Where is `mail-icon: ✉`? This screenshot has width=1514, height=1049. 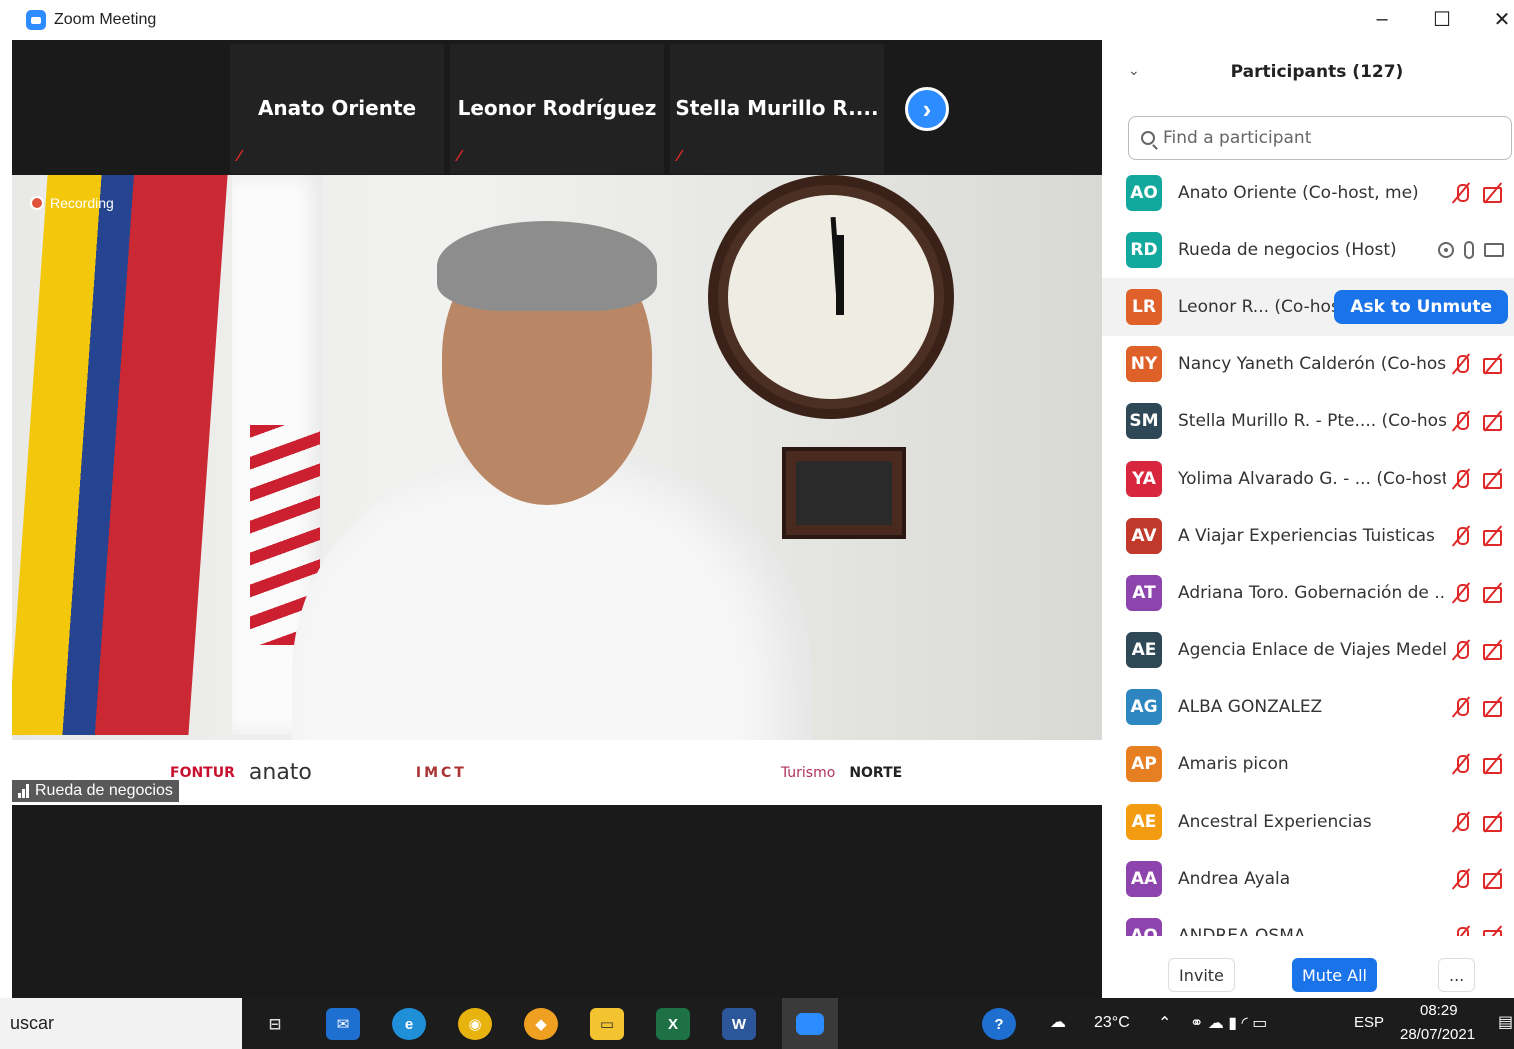 mail-icon: ✉ is located at coordinates (343, 1024).